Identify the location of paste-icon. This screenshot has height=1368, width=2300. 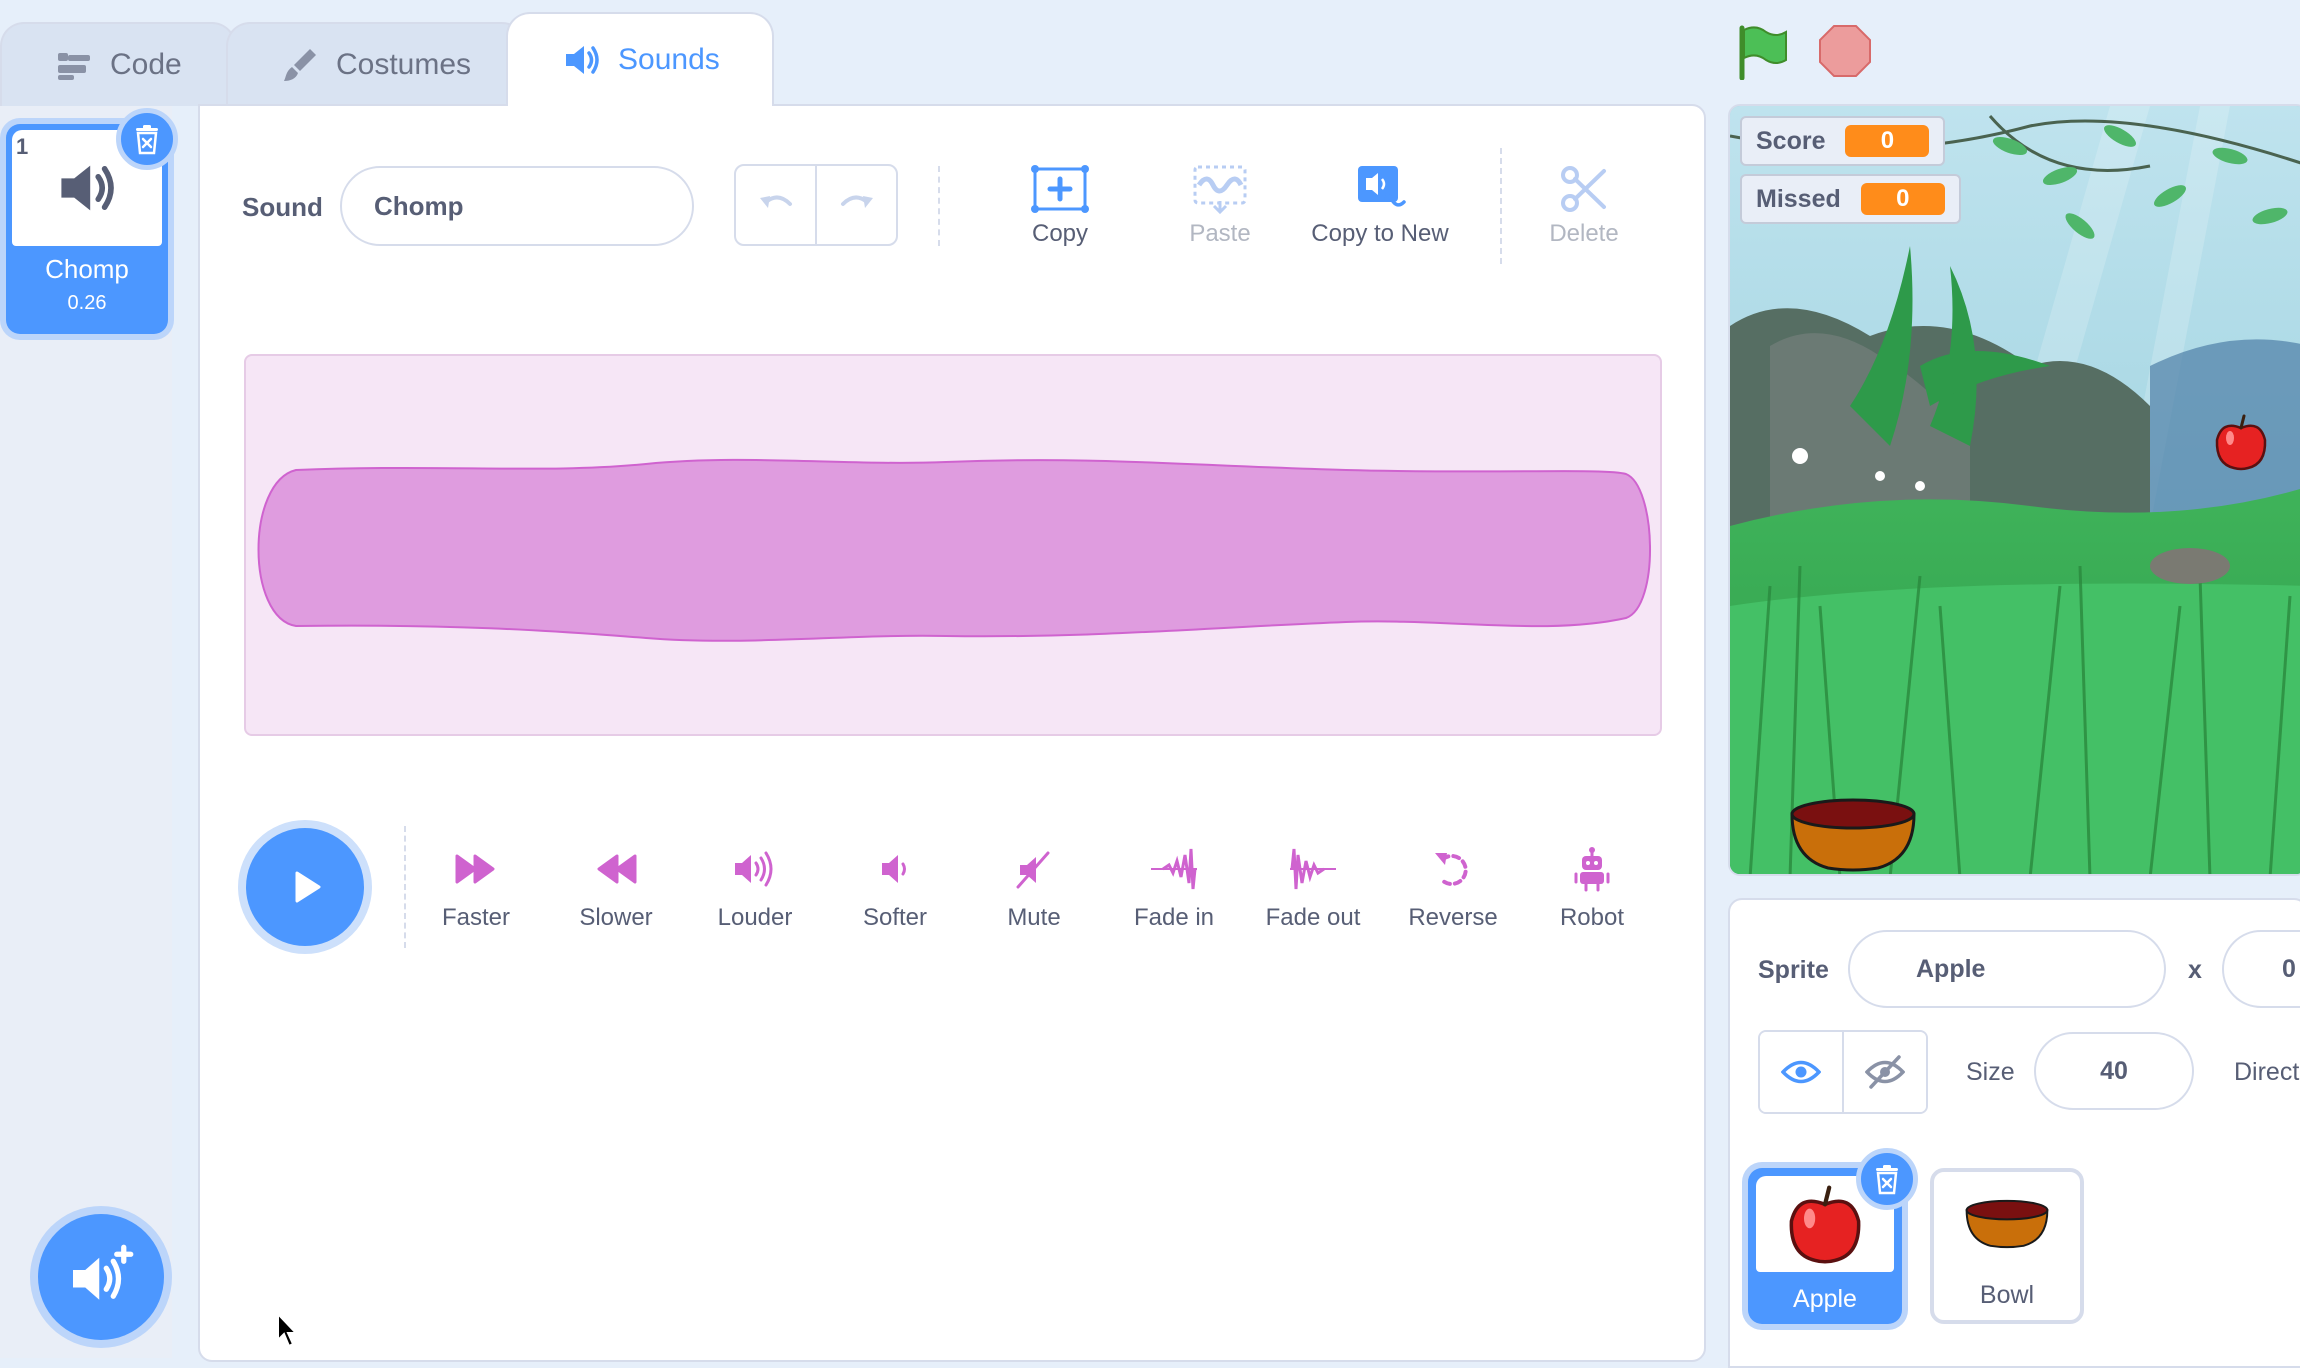
(1220, 190).